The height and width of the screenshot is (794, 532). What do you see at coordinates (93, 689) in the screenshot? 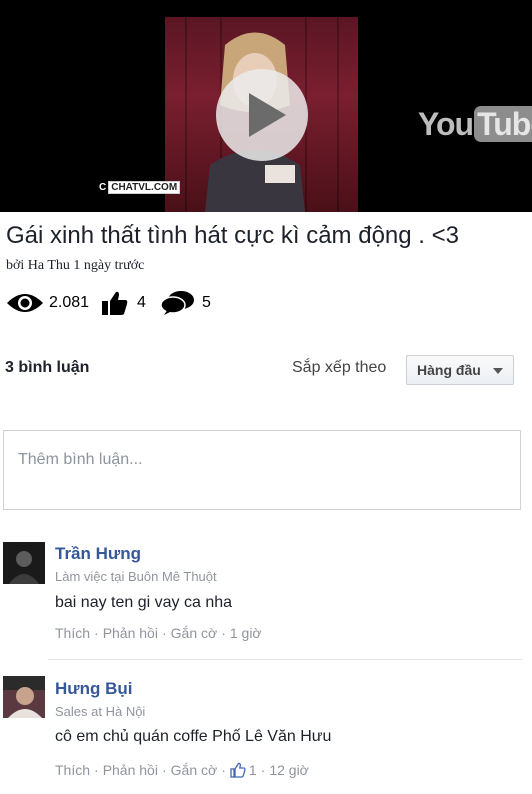
I see `comment-author: Hưng Bụi` at bounding box center [93, 689].